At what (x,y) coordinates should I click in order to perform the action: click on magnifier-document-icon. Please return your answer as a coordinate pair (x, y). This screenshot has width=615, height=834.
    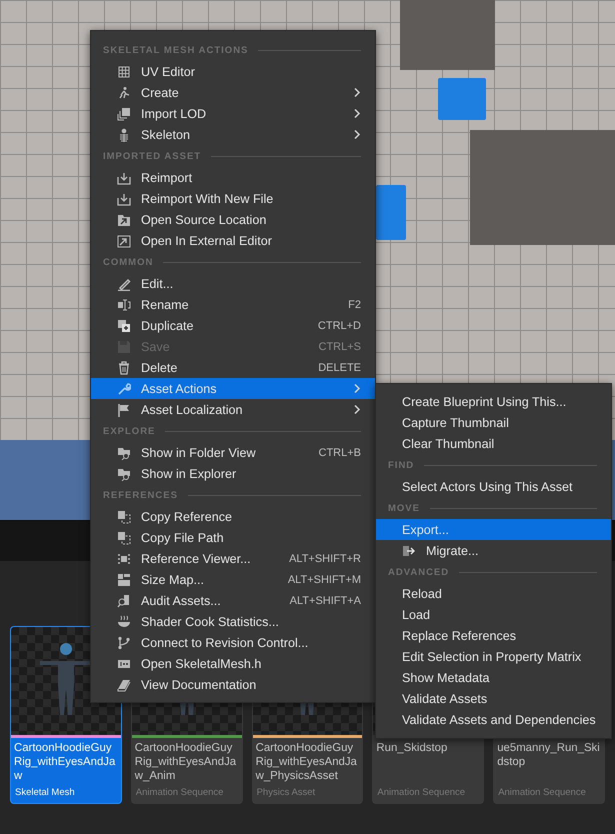
    Looking at the image, I should click on (124, 601).